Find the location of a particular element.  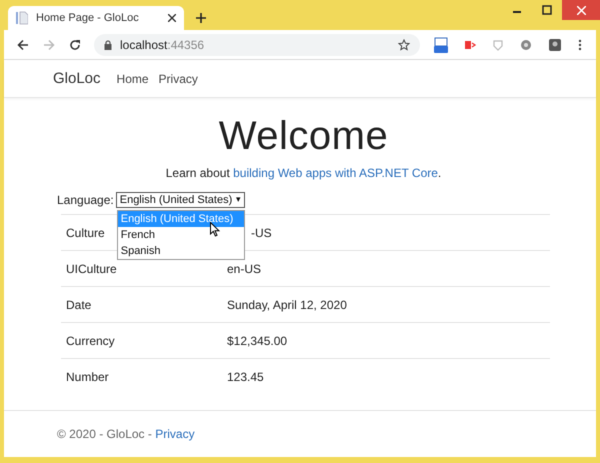

table-cell: Culture is located at coordinates (85, 233).